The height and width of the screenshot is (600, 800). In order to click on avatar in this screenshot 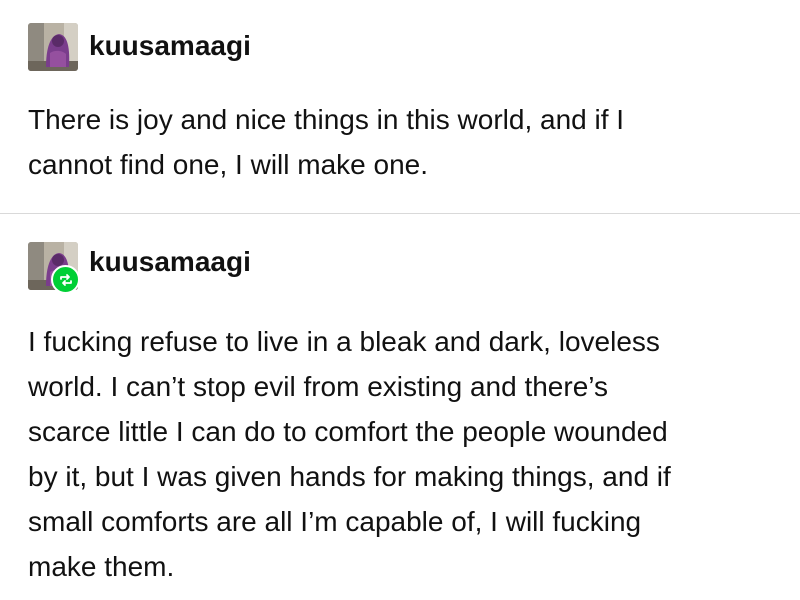, I will do `click(53, 47)`.